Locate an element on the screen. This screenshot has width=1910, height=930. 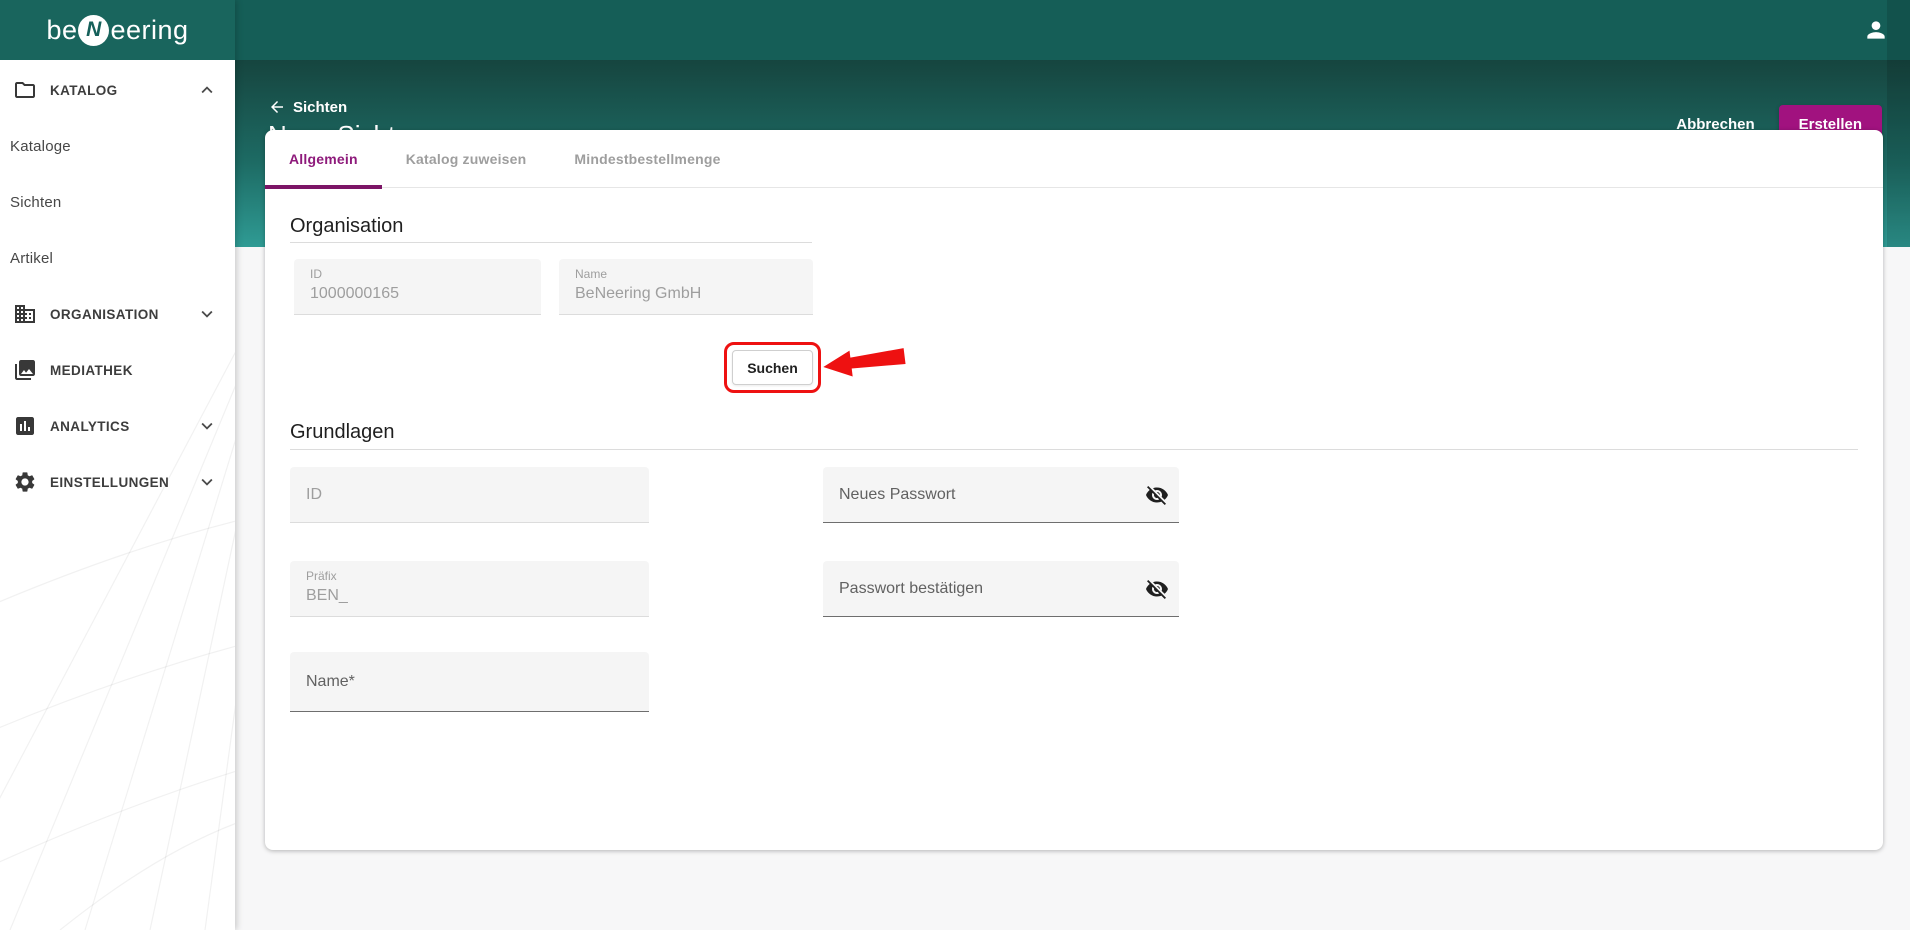
logo-prefix: be is located at coordinates (62, 29).